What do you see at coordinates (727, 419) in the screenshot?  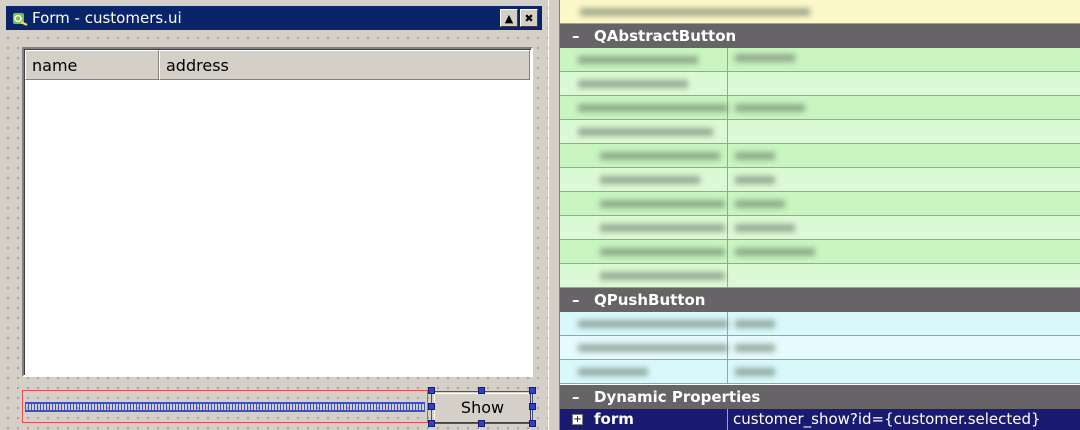 I see `column-separator` at bounding box center [727, 419].